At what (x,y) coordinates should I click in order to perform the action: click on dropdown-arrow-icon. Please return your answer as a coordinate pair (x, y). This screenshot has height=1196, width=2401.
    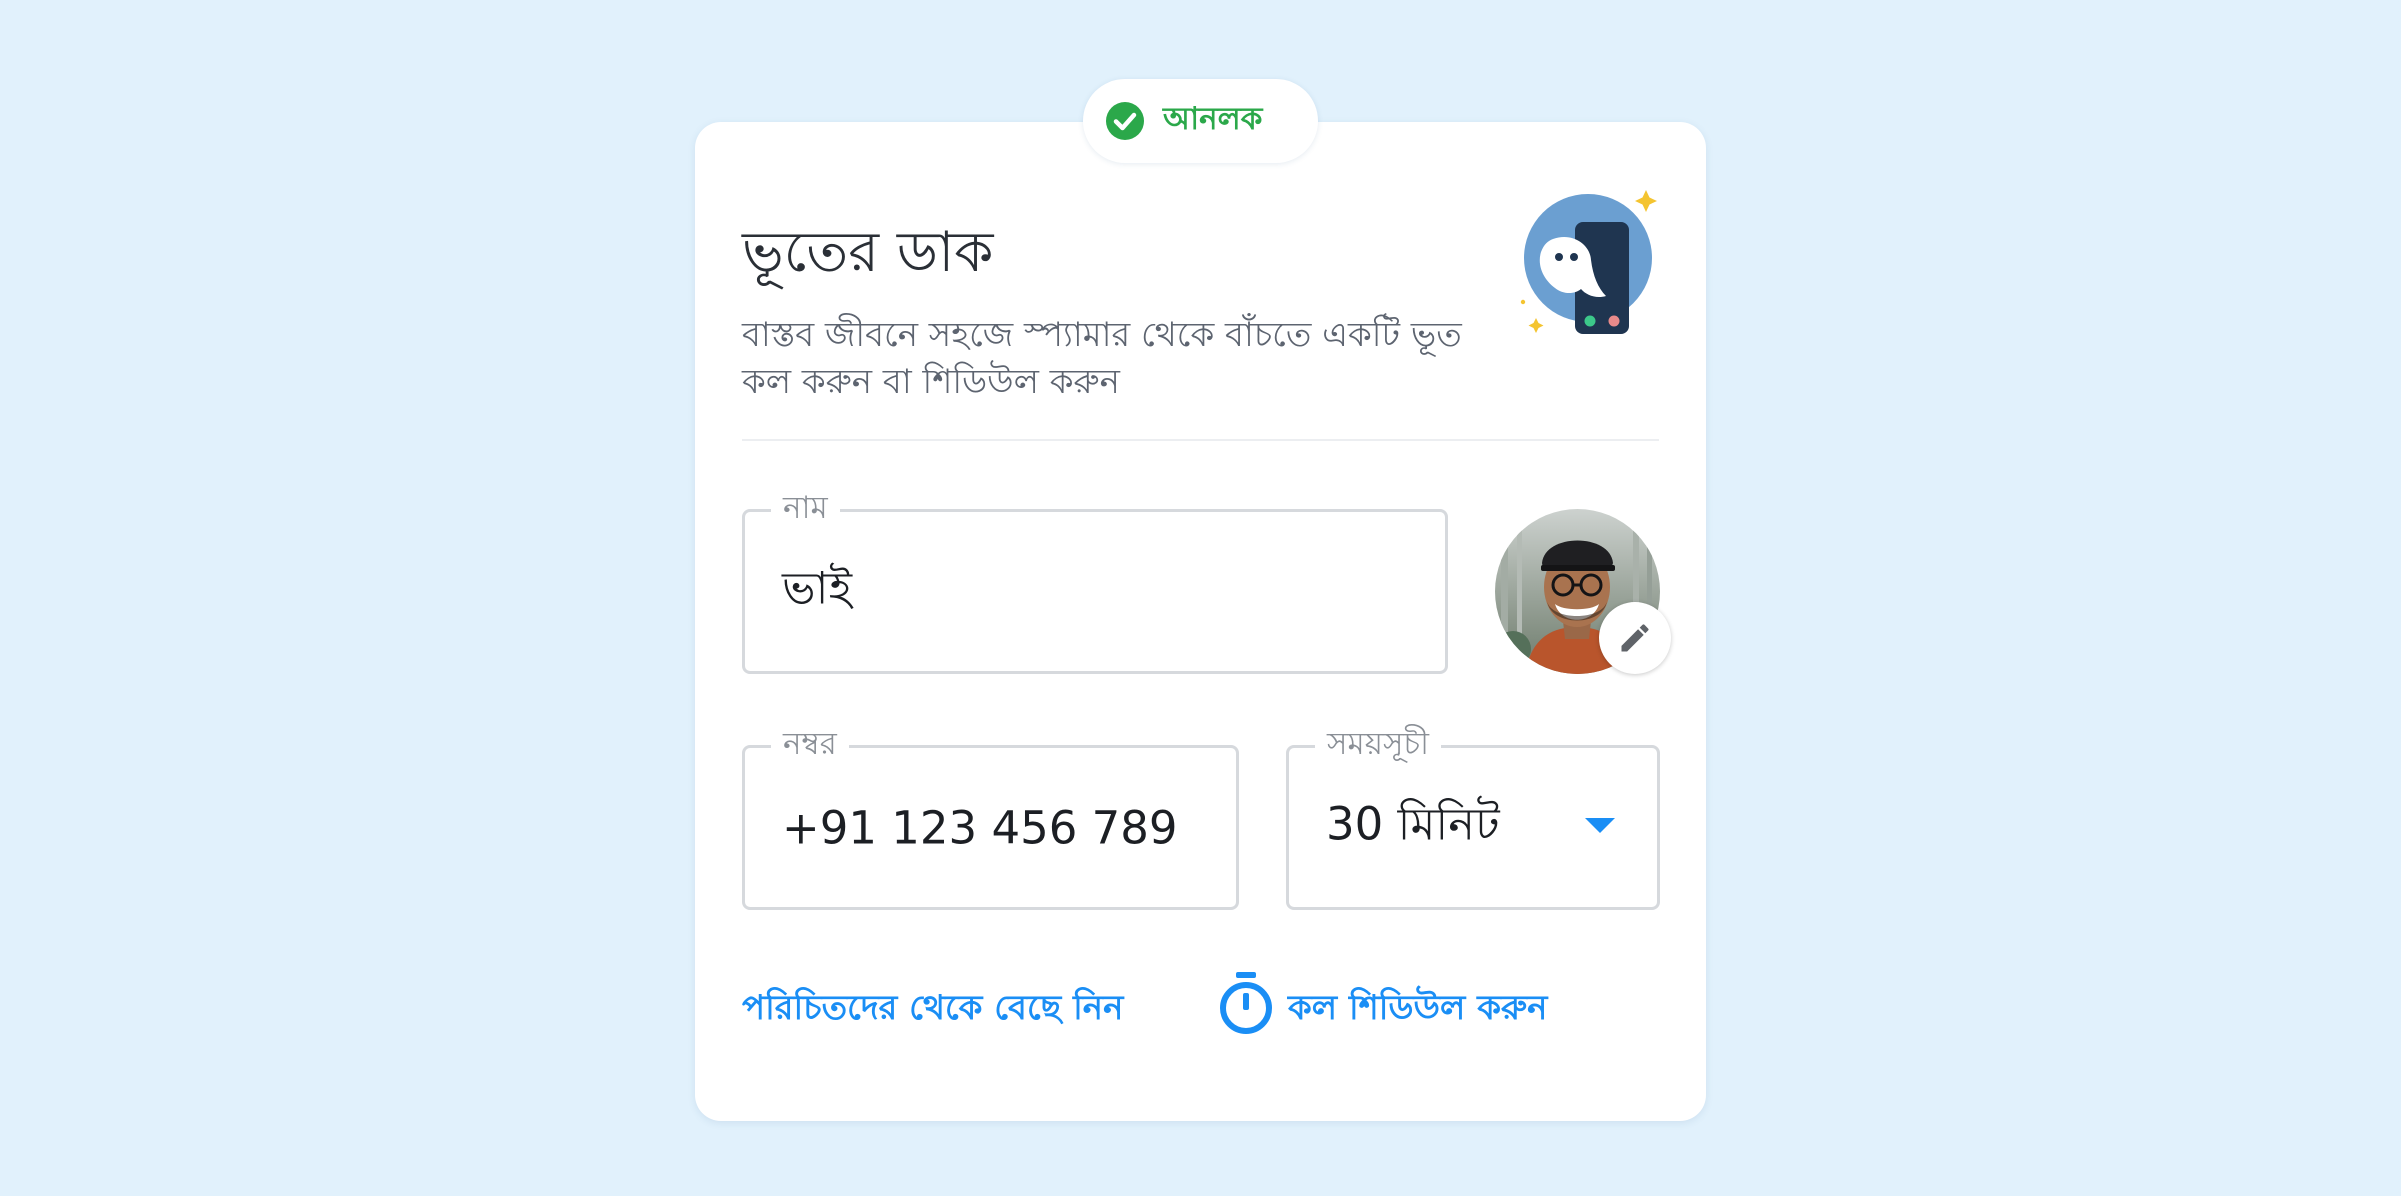
    Looking at the image, I should click on (1600, 825).